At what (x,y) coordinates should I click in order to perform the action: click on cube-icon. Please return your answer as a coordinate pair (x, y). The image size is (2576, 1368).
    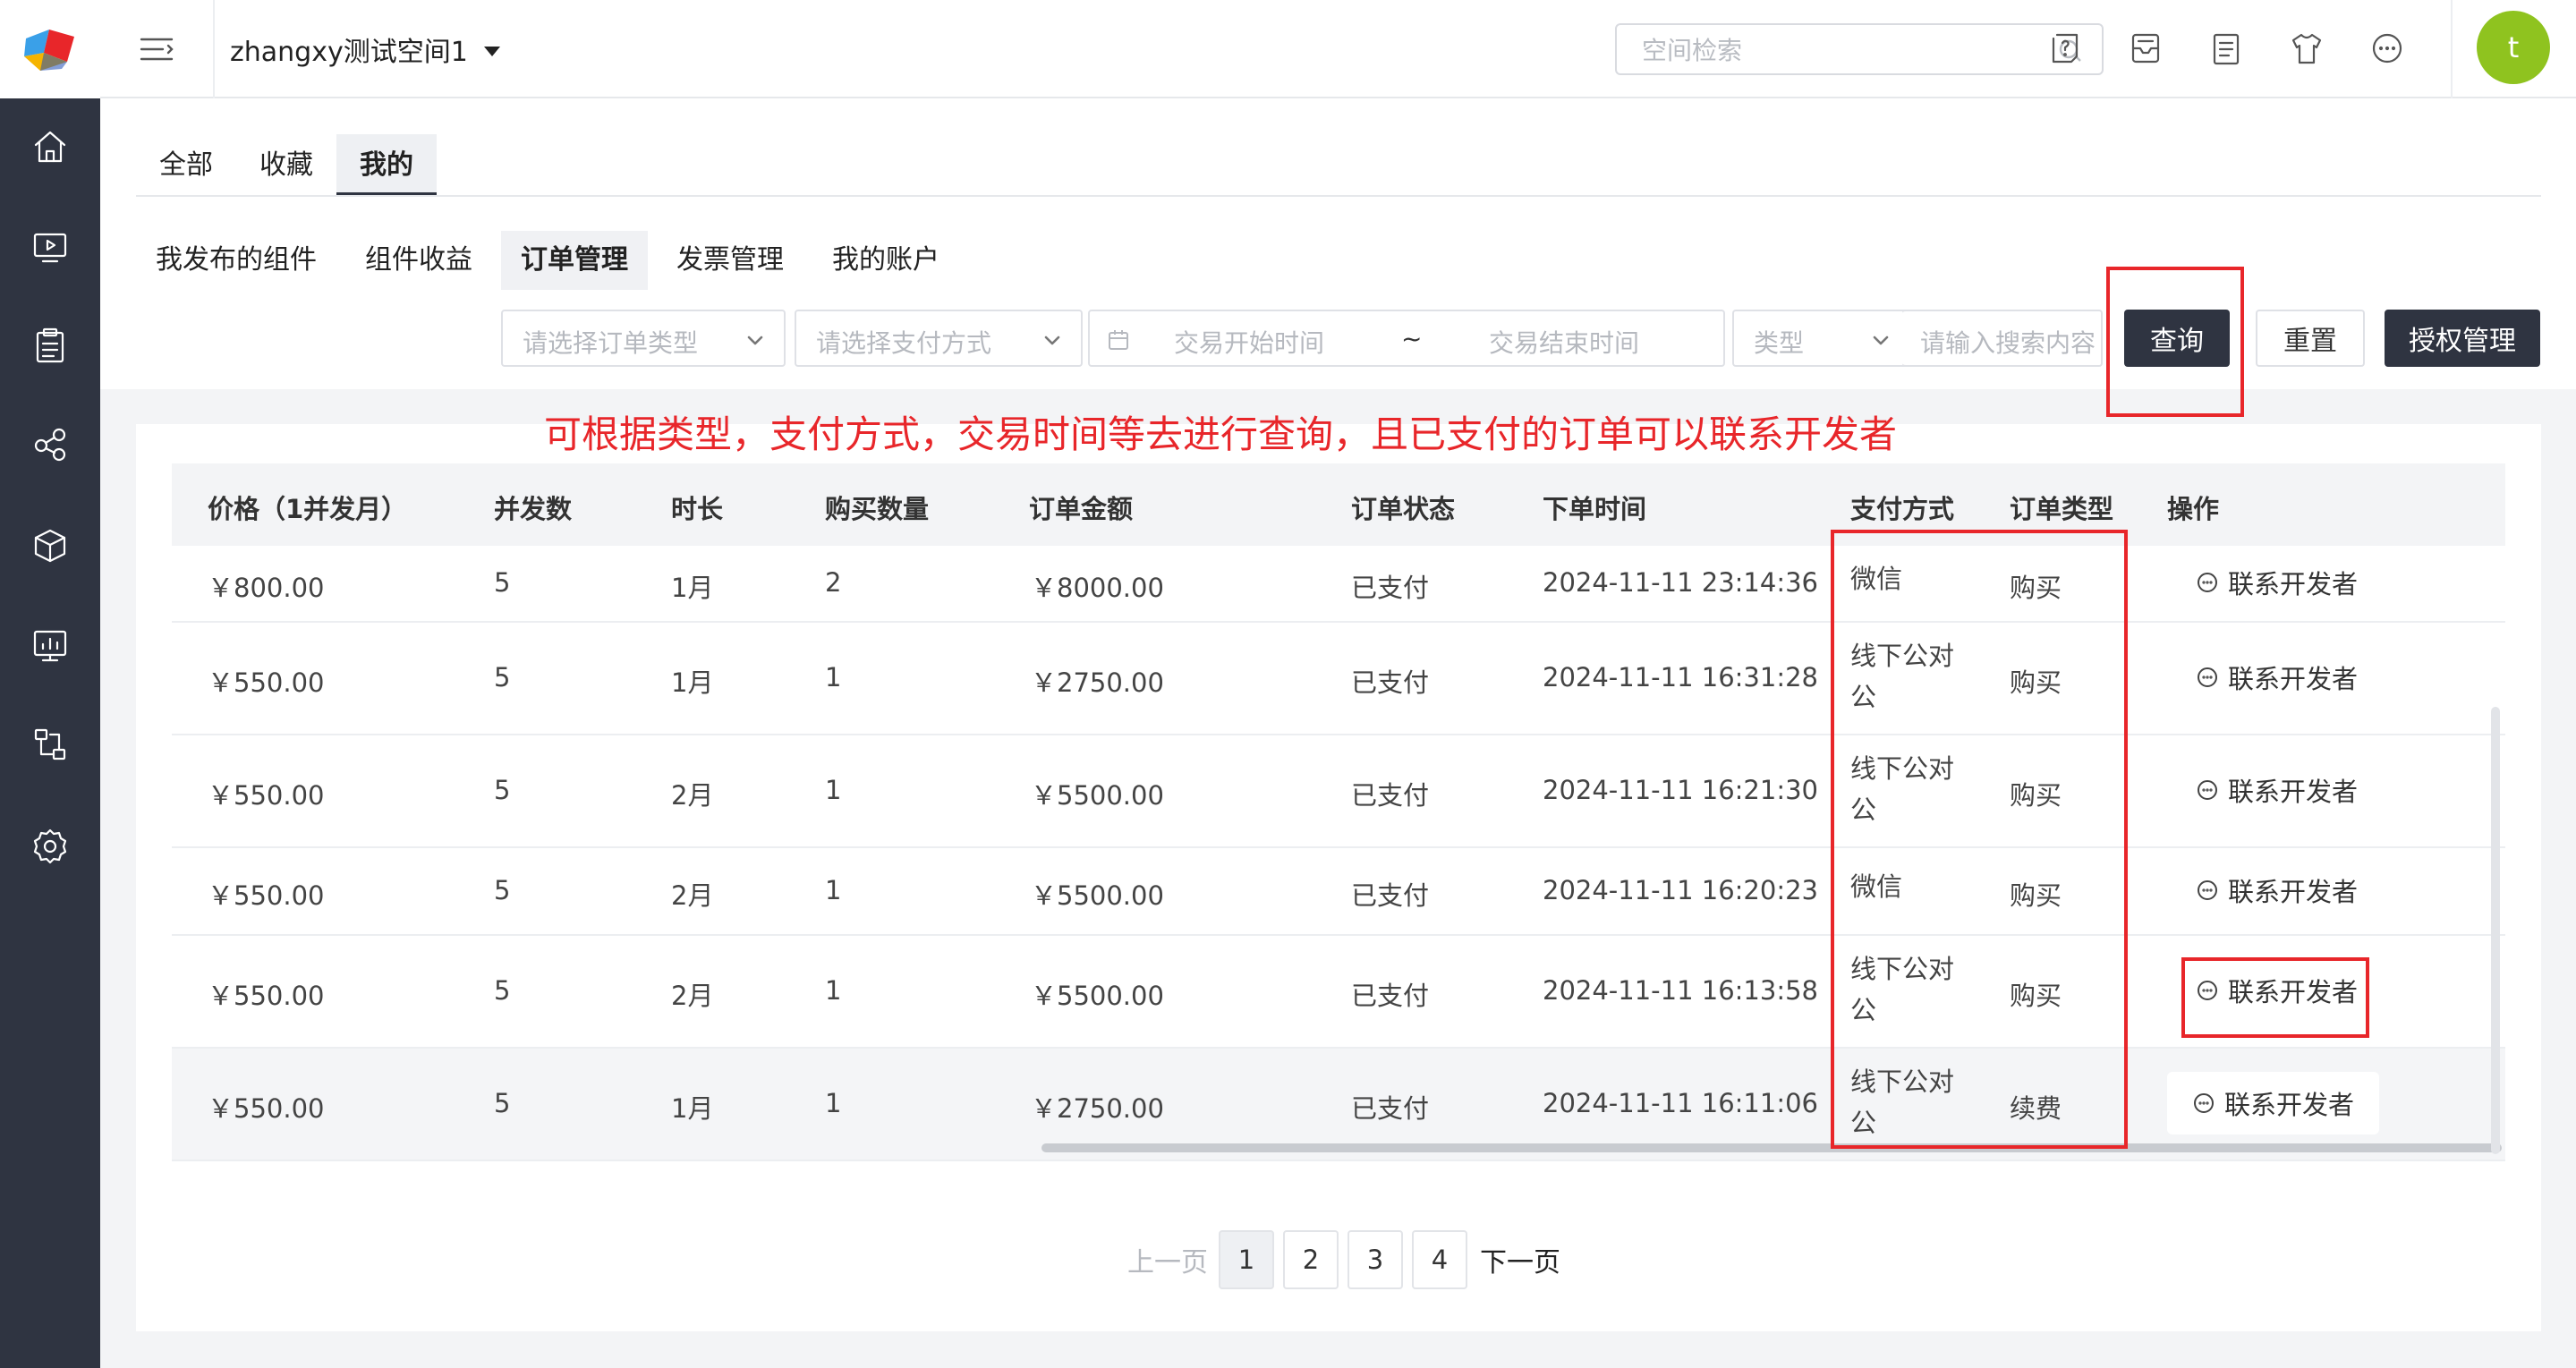
    Looking at the image, I should click on (50, 546).